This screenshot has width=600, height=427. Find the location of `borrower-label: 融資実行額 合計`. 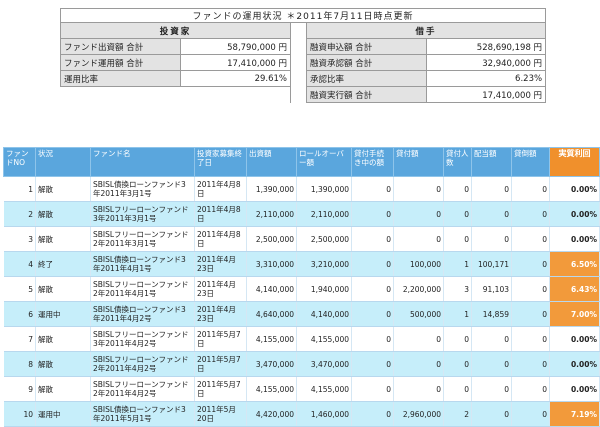

borrower-label: 融資実行額 合計 is located at coordinates (366, 94).